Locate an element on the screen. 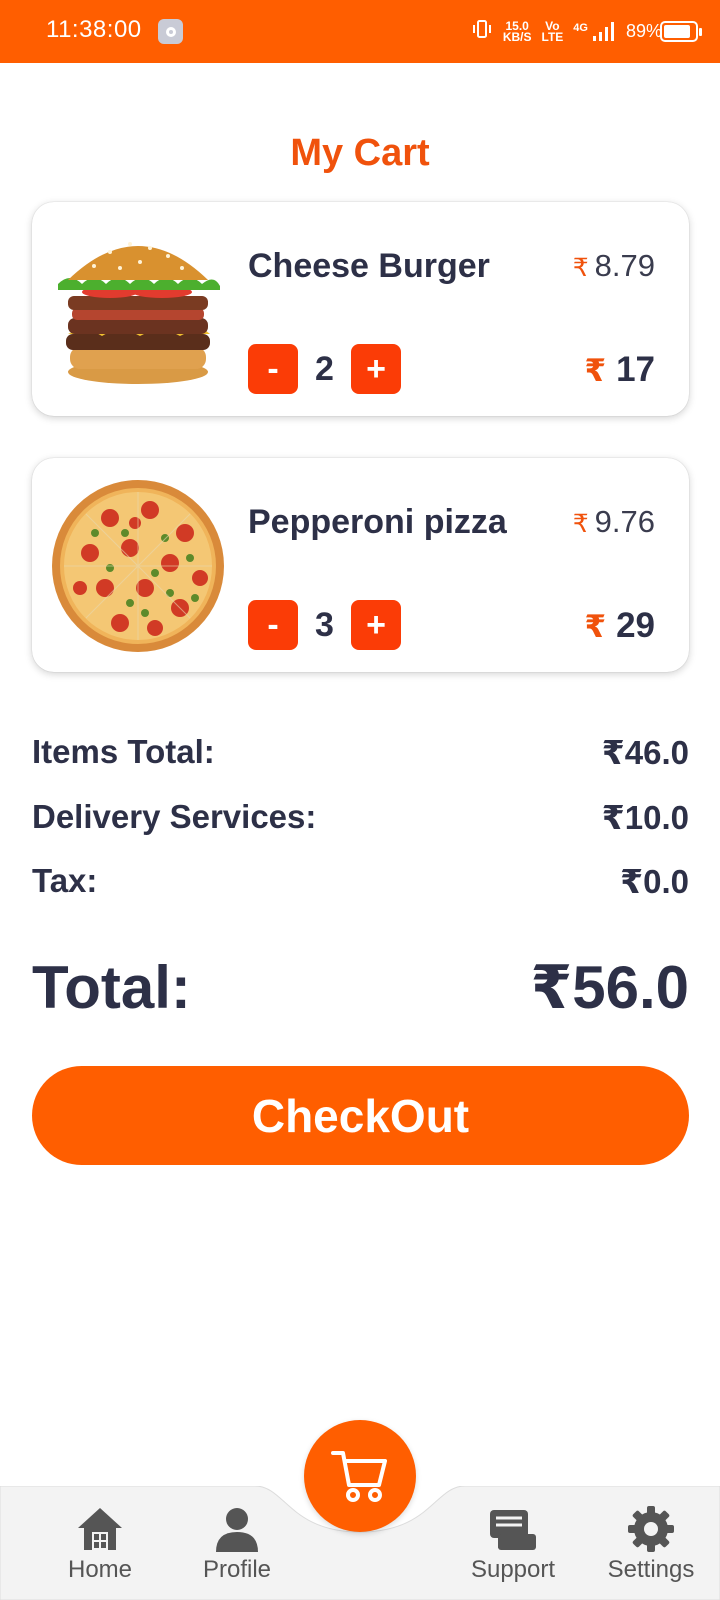 Image resolution: width=720 pixels, height=1600 pixels. volte-indicator: Vo LTE is located at coordinates (552, 32).